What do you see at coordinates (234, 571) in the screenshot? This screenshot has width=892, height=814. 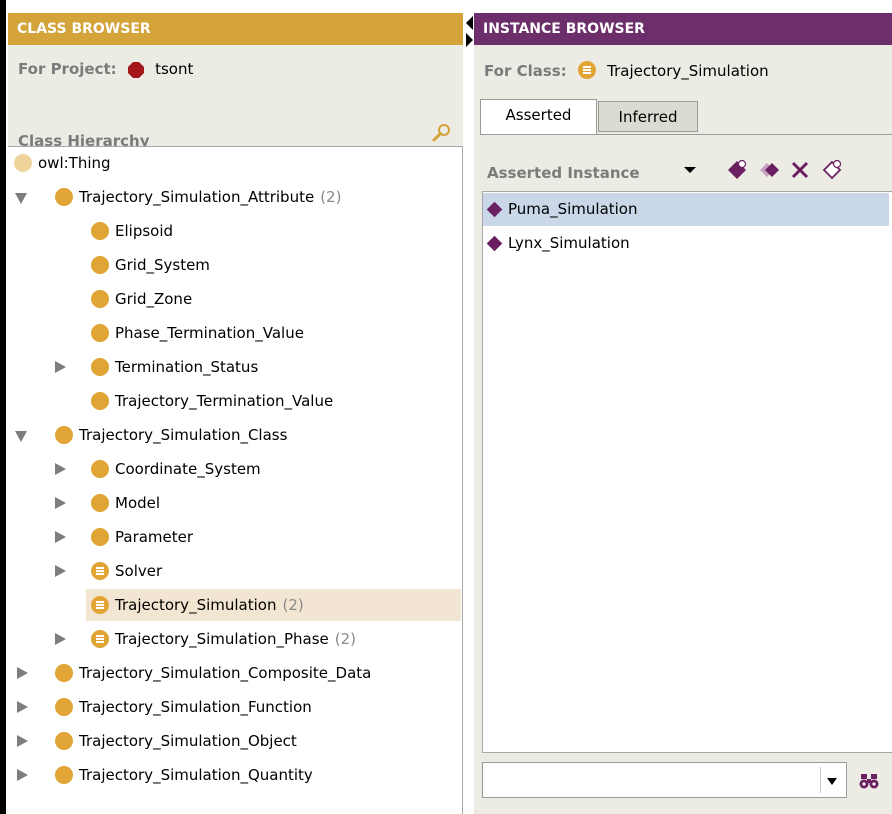 I see `tree-row: Solver` at bounding box center [234, 571].